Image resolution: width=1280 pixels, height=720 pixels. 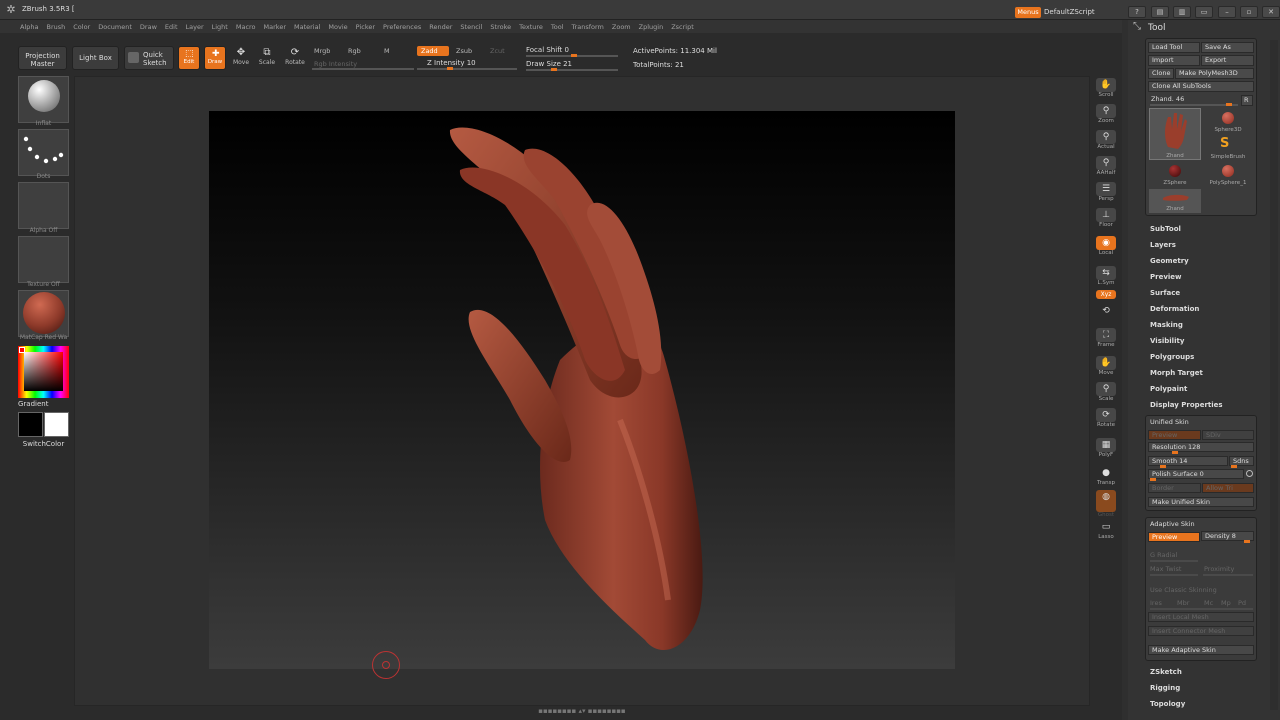 What do you see at coordinates (1228, 575) in the screenshot?
I see `proximity-track` at bounding box center [1228, 575].